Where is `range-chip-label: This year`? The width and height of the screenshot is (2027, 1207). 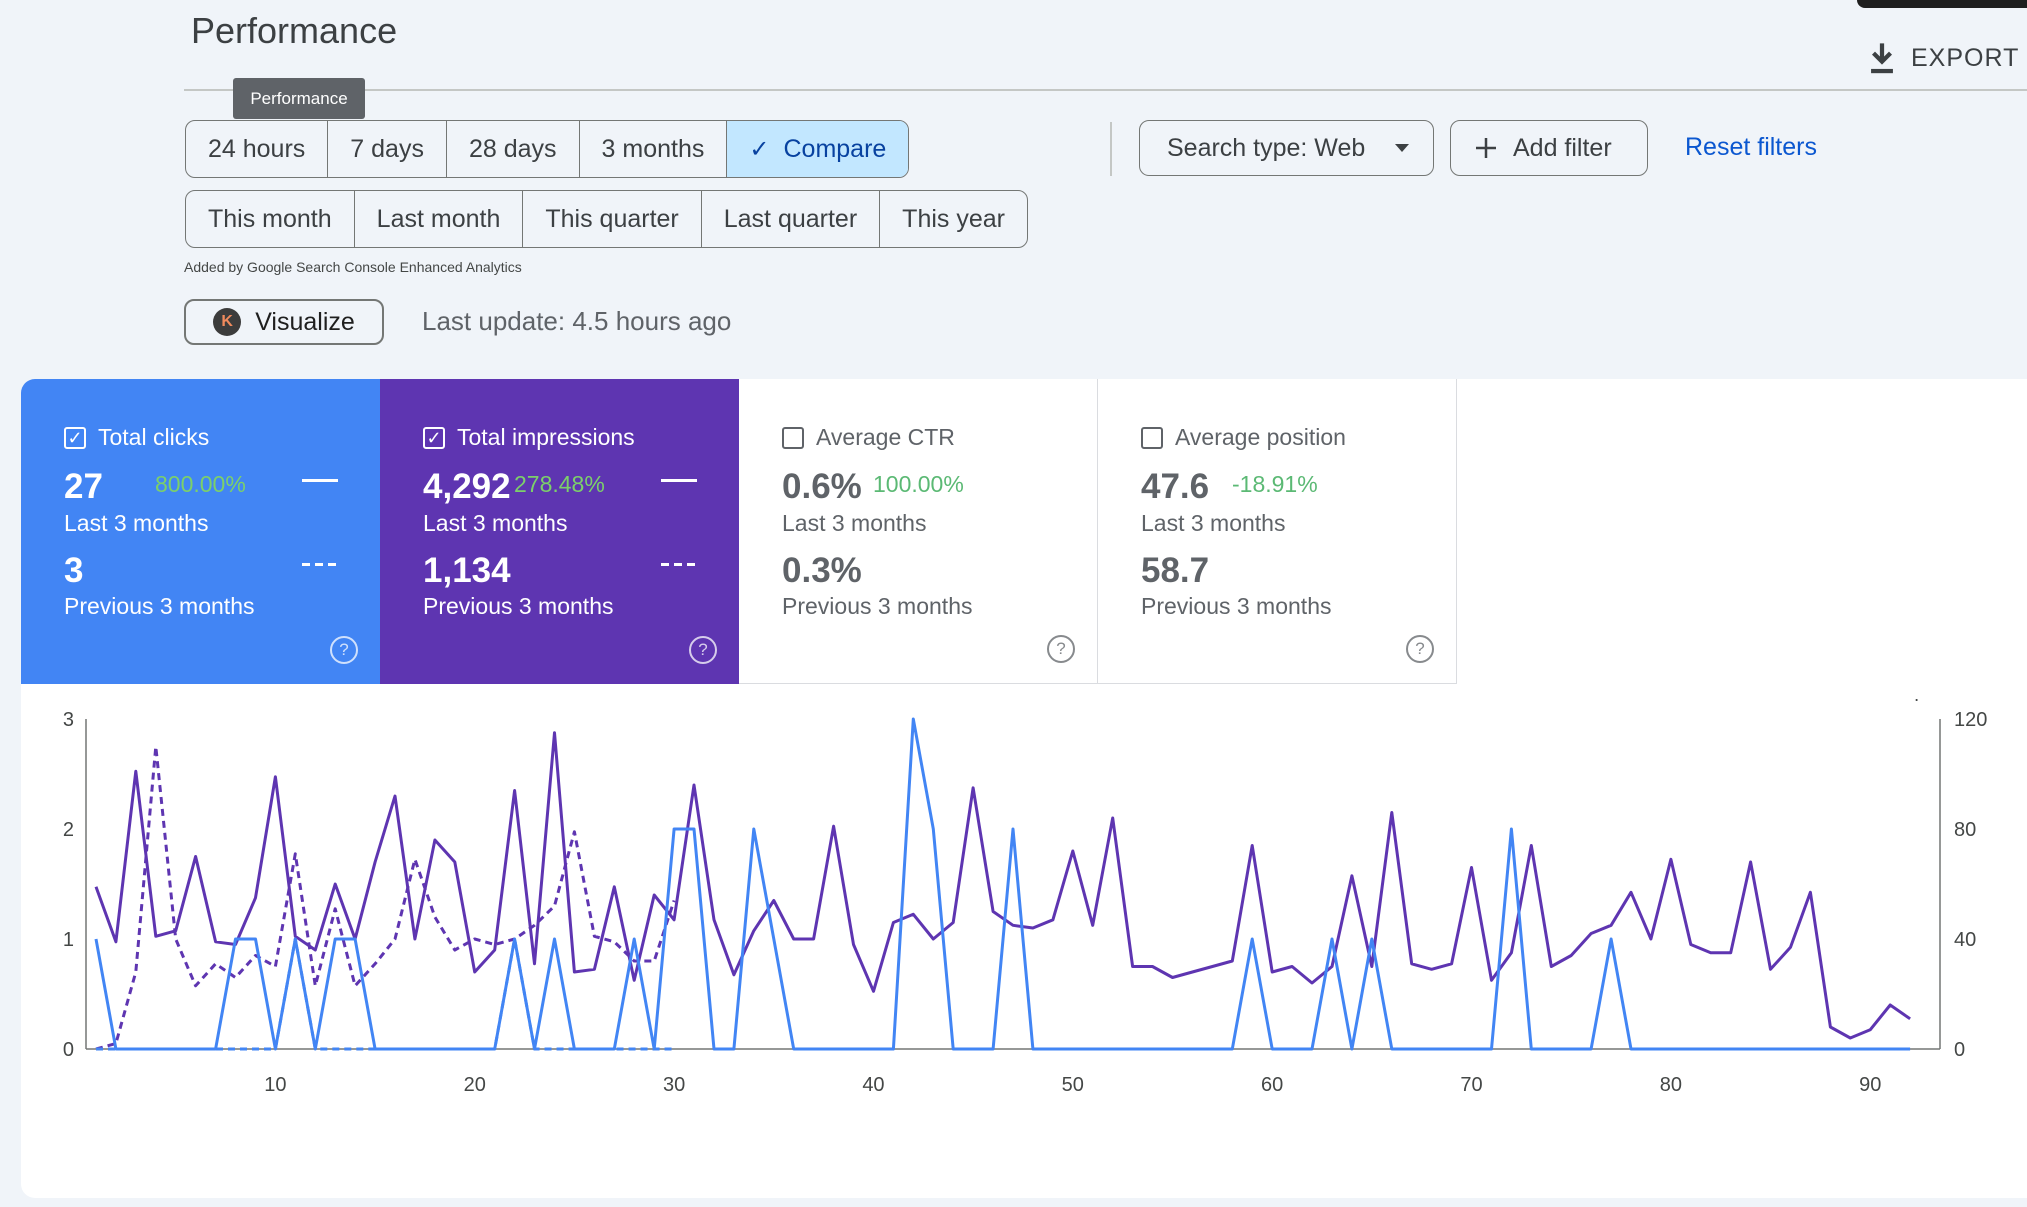
range-chip-label: This year is located at coordinates (953, 218).